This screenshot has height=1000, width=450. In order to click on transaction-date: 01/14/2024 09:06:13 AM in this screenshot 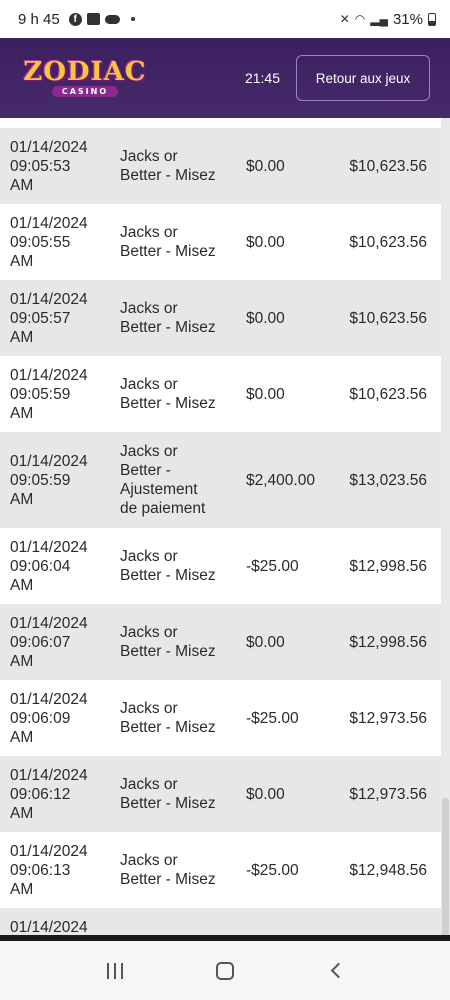, I will do `click(49, 870)`.